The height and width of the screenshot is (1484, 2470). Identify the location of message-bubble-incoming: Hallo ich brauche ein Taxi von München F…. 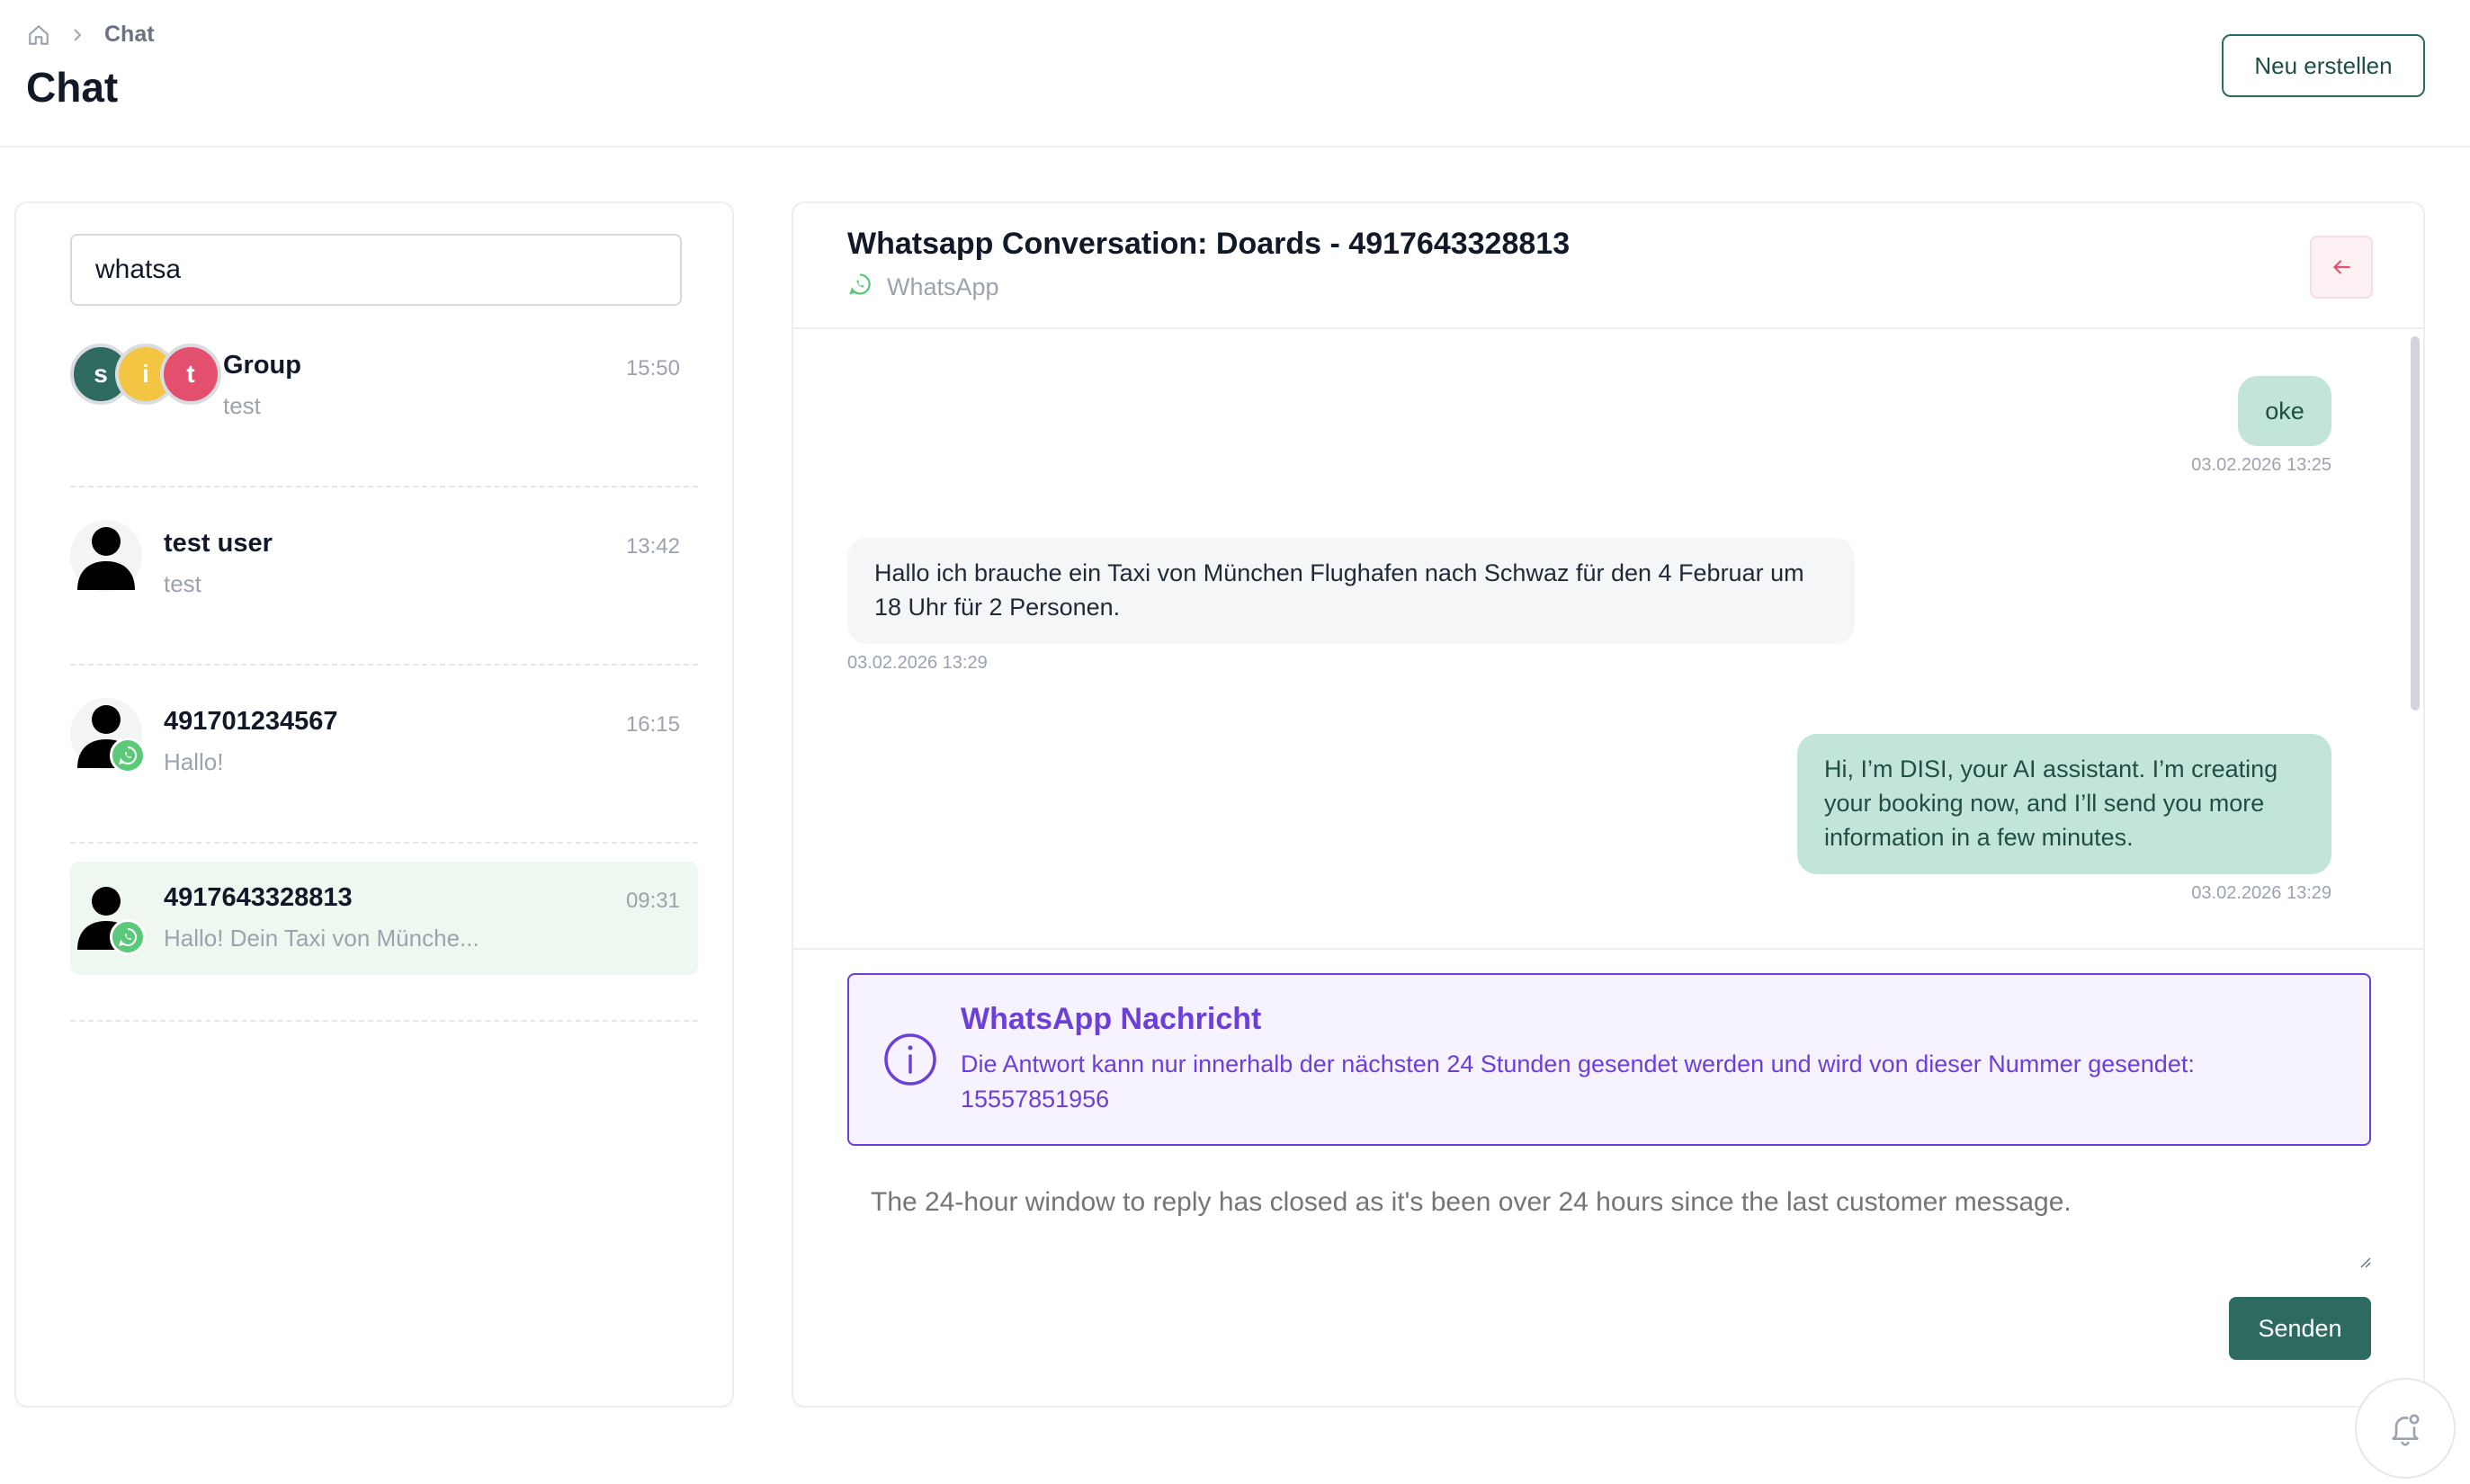
(1351, 591).